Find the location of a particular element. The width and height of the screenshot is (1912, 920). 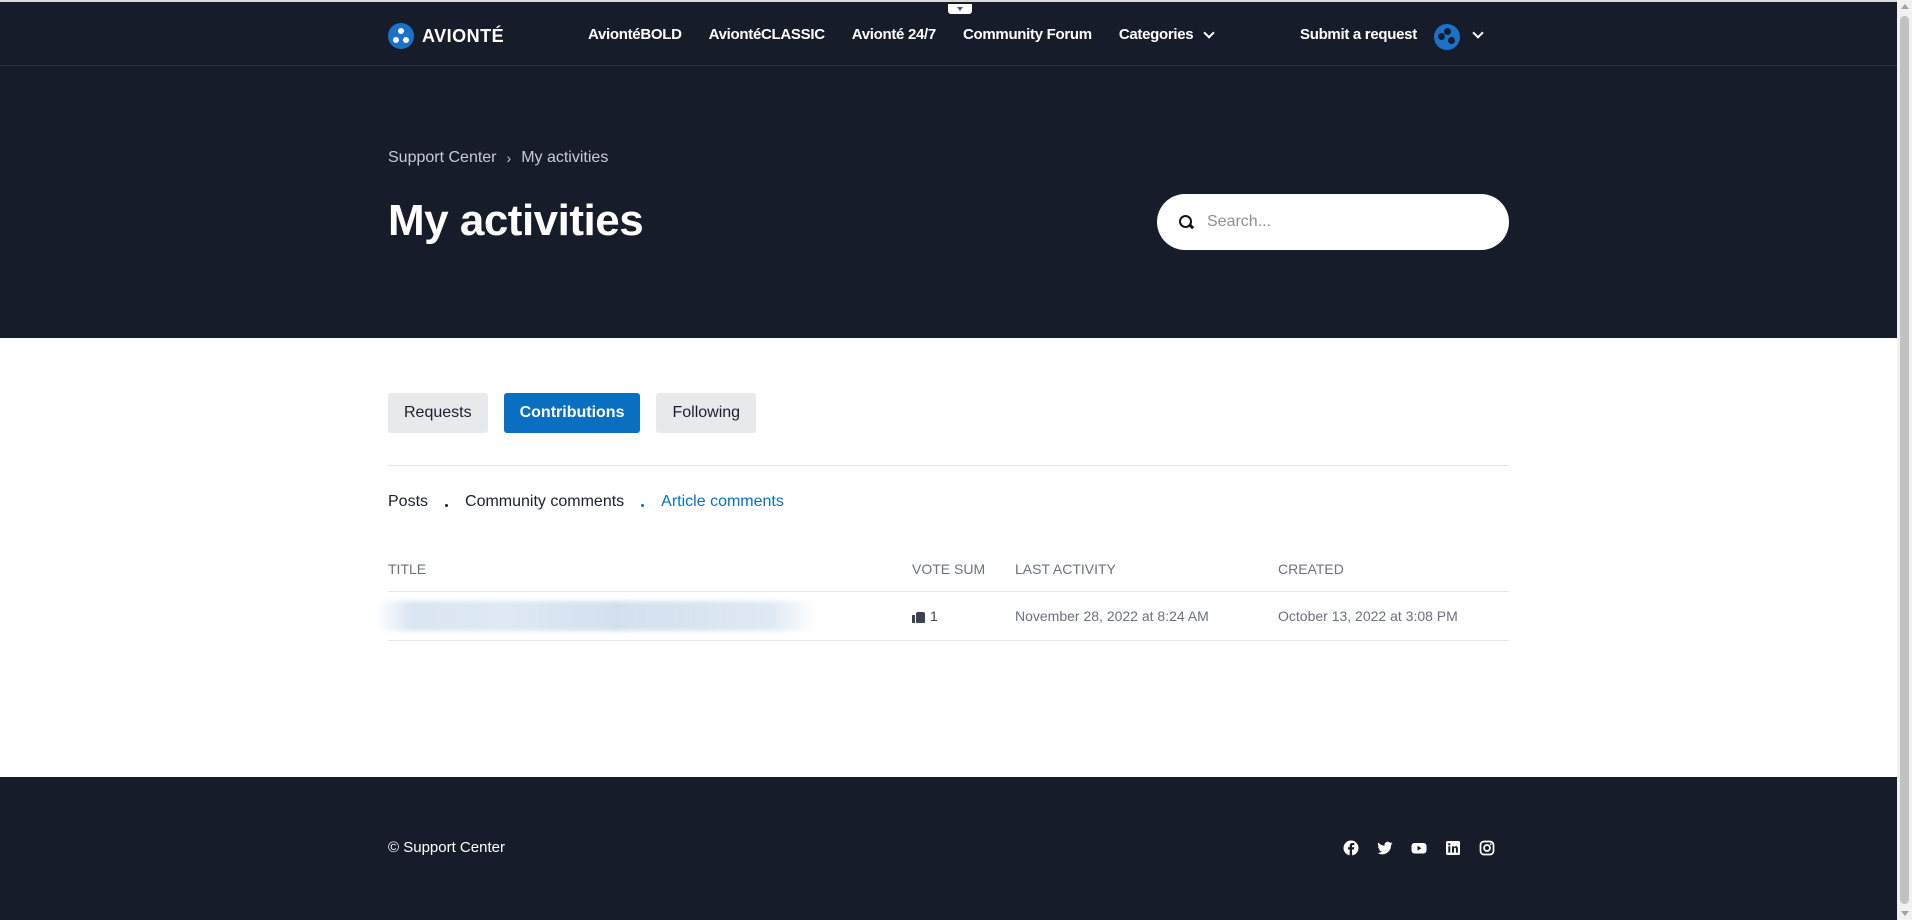

nav-item-categories: Categories is located at coordinates (1167, 34).